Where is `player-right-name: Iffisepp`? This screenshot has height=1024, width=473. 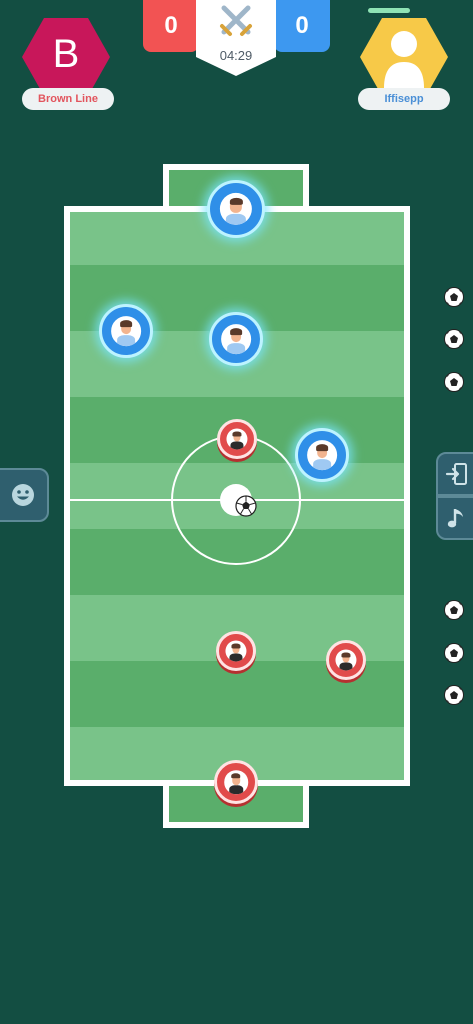 player-right-name: Iffisepp is located at coordinates (404, 99).